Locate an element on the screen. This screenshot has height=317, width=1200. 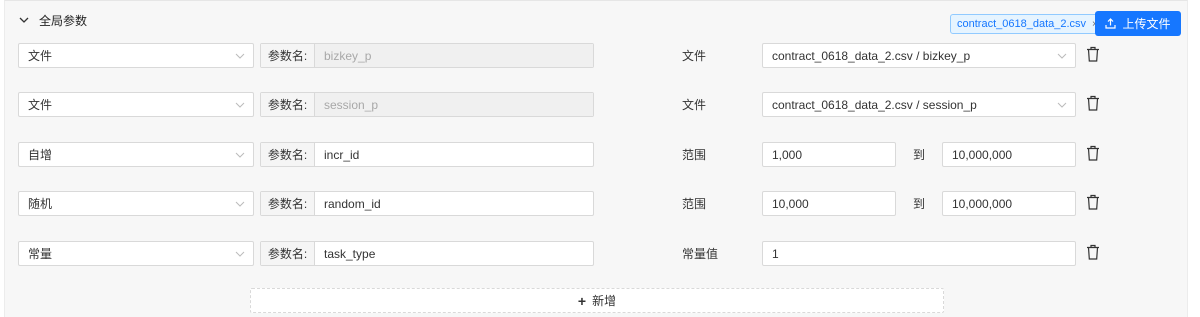
param-type-value: 常量 is located at coordinates (40, 254).